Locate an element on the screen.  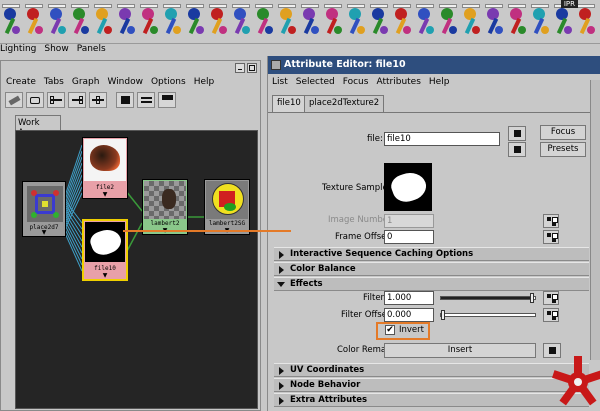
camera-icon is located at coordinates (35, 100).